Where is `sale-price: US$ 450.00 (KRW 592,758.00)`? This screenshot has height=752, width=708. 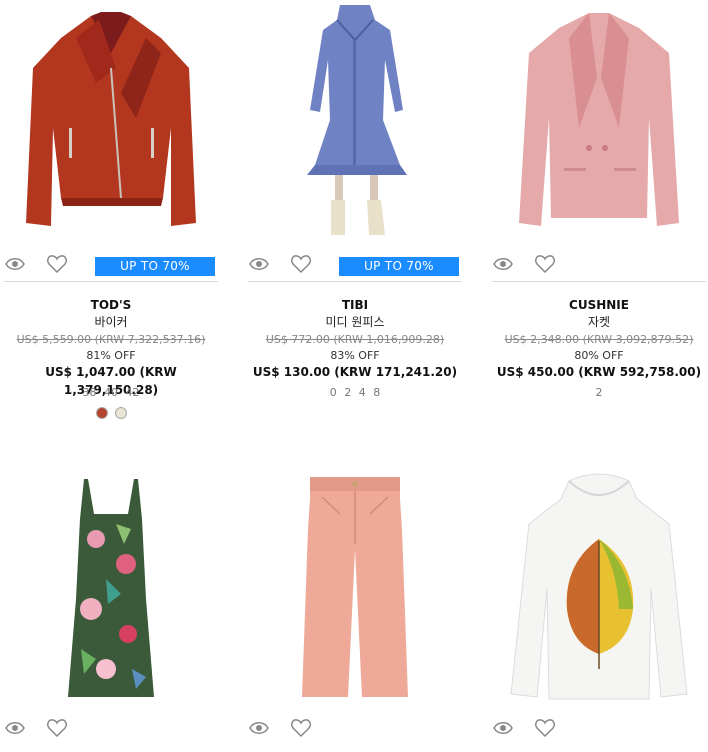
sale-price: US$ 450.00 (KRW 592,758.00) is located at coordinates (599, 372).